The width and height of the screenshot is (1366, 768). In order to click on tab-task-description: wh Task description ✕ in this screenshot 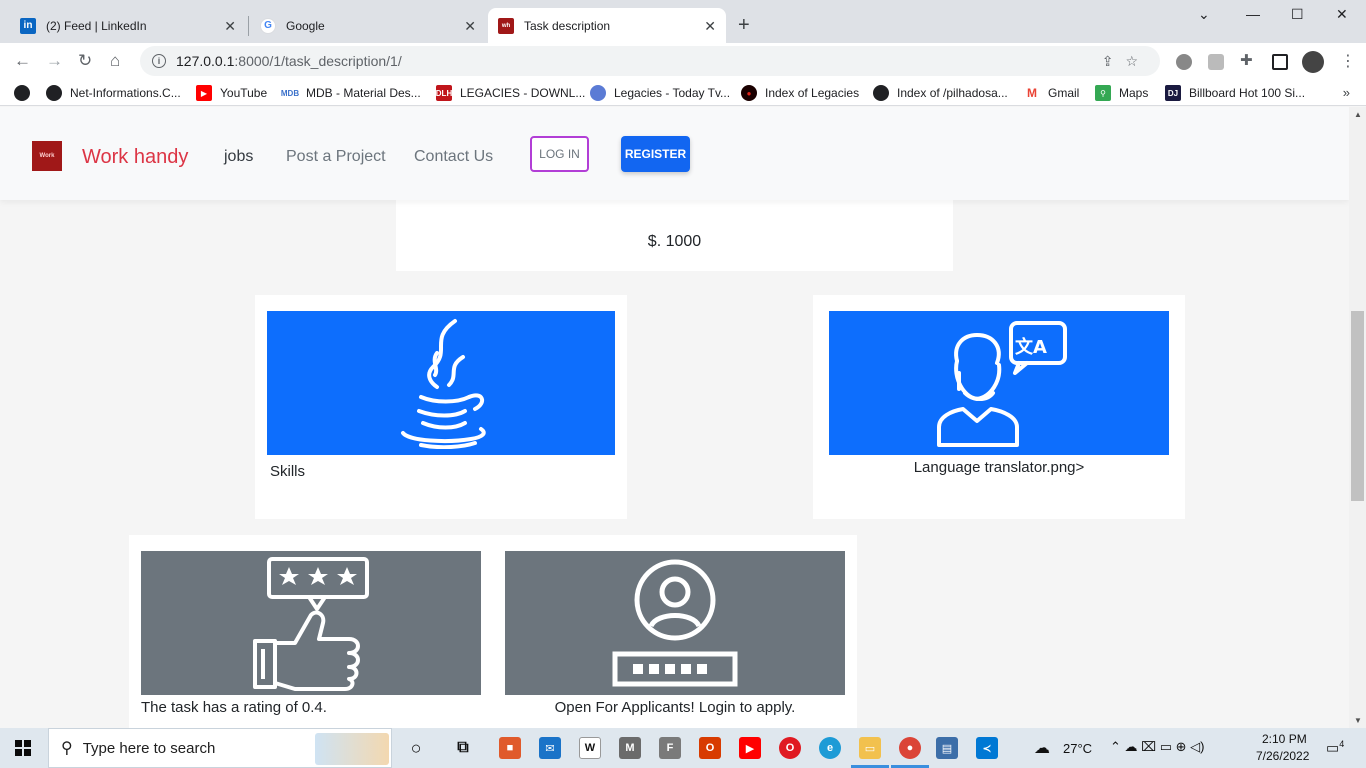, I will do `click(607, 25)`.